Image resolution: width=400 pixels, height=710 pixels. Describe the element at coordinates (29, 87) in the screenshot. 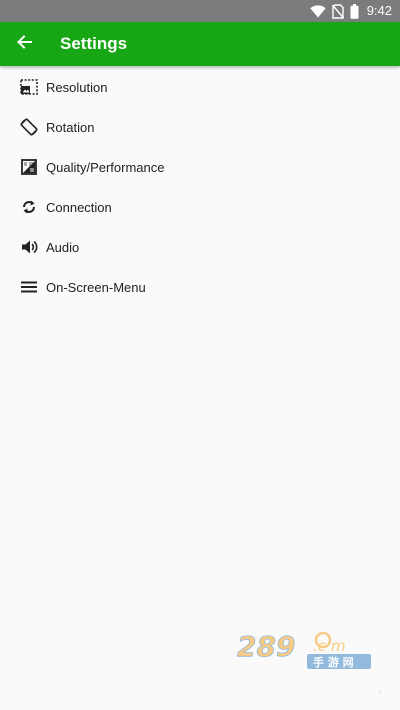

I see `resolution-icon` at that location.